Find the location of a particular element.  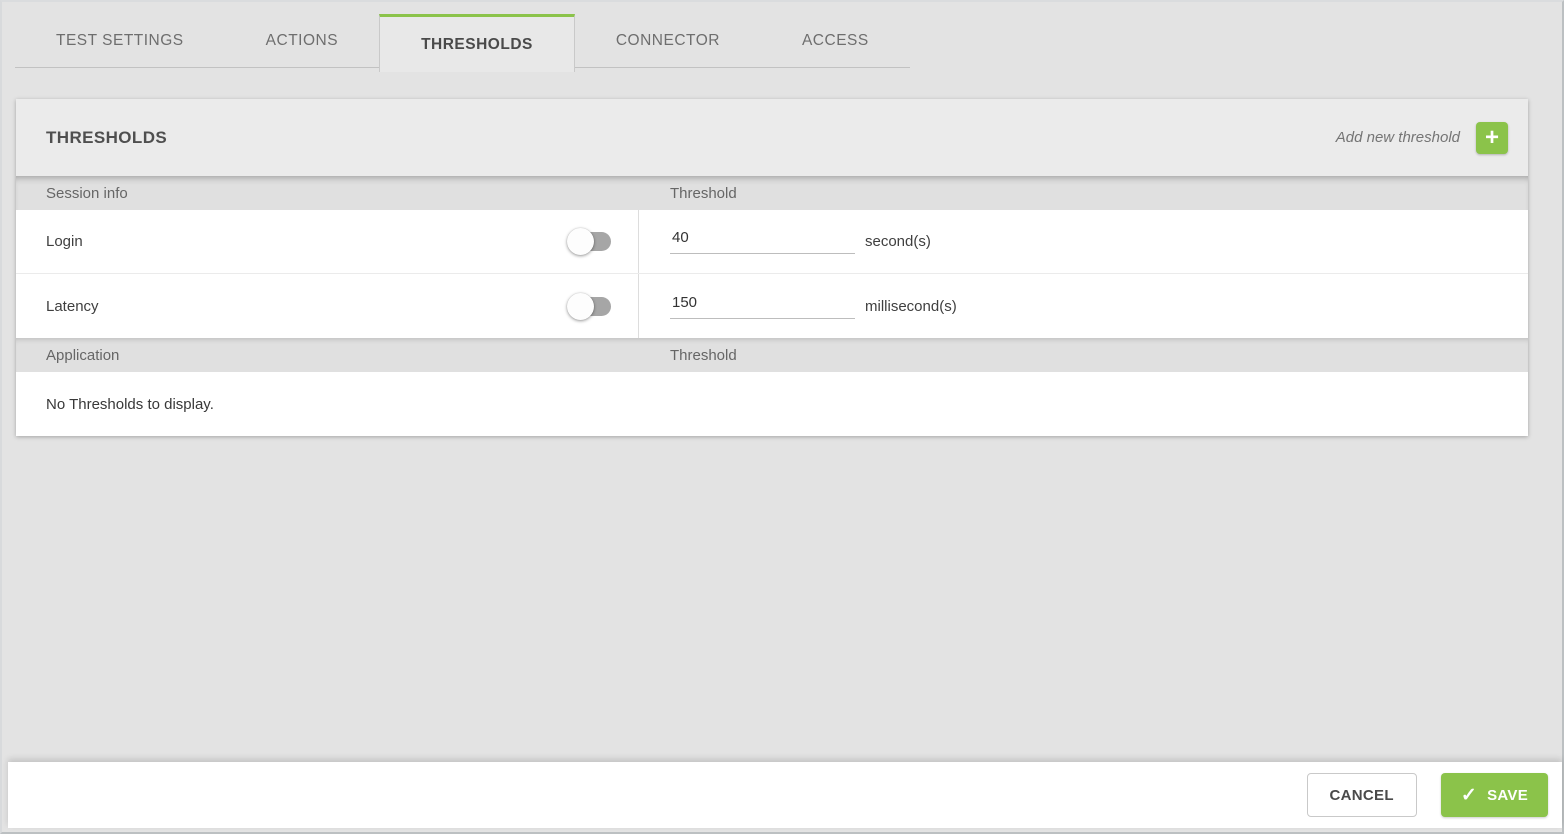

latency-cell: Latency is located at coordinates (327, 306).